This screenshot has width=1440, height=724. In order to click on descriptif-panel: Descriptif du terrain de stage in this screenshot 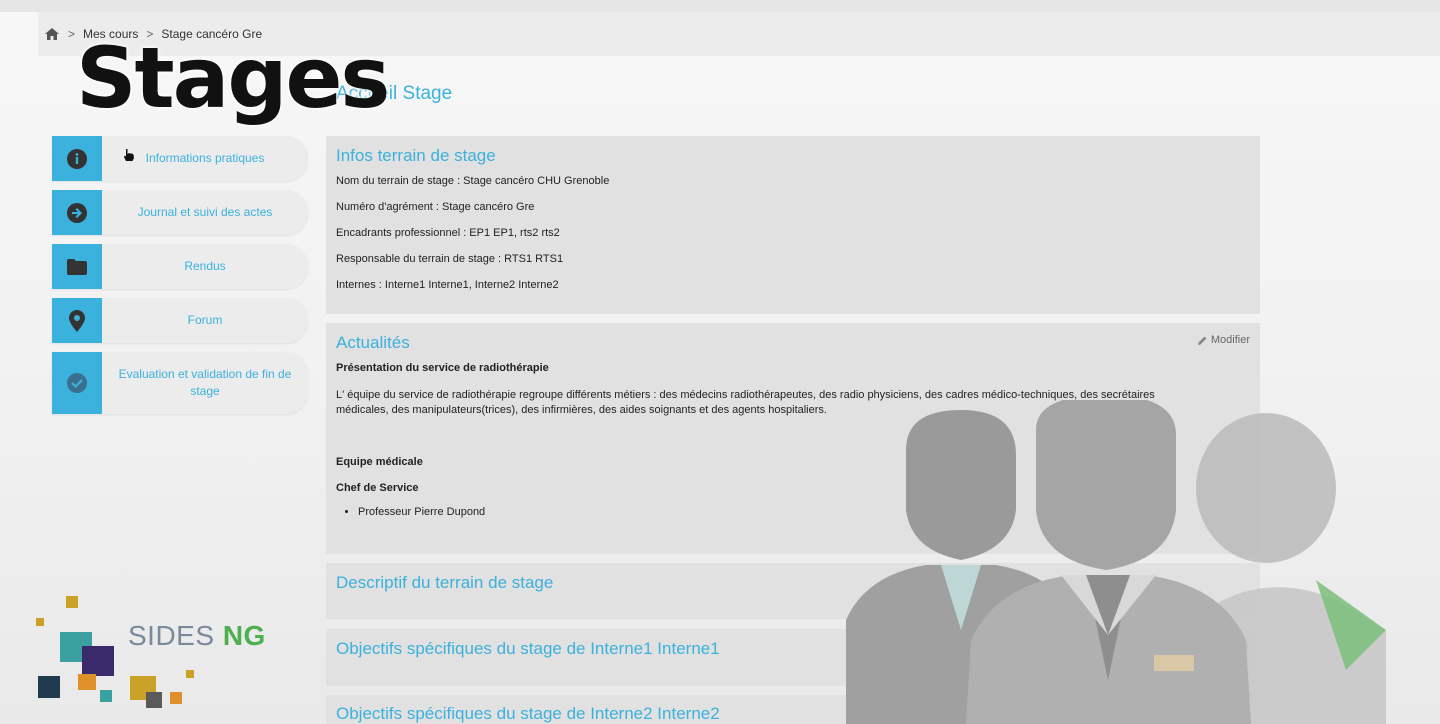, I will do `click(793, 591)`.